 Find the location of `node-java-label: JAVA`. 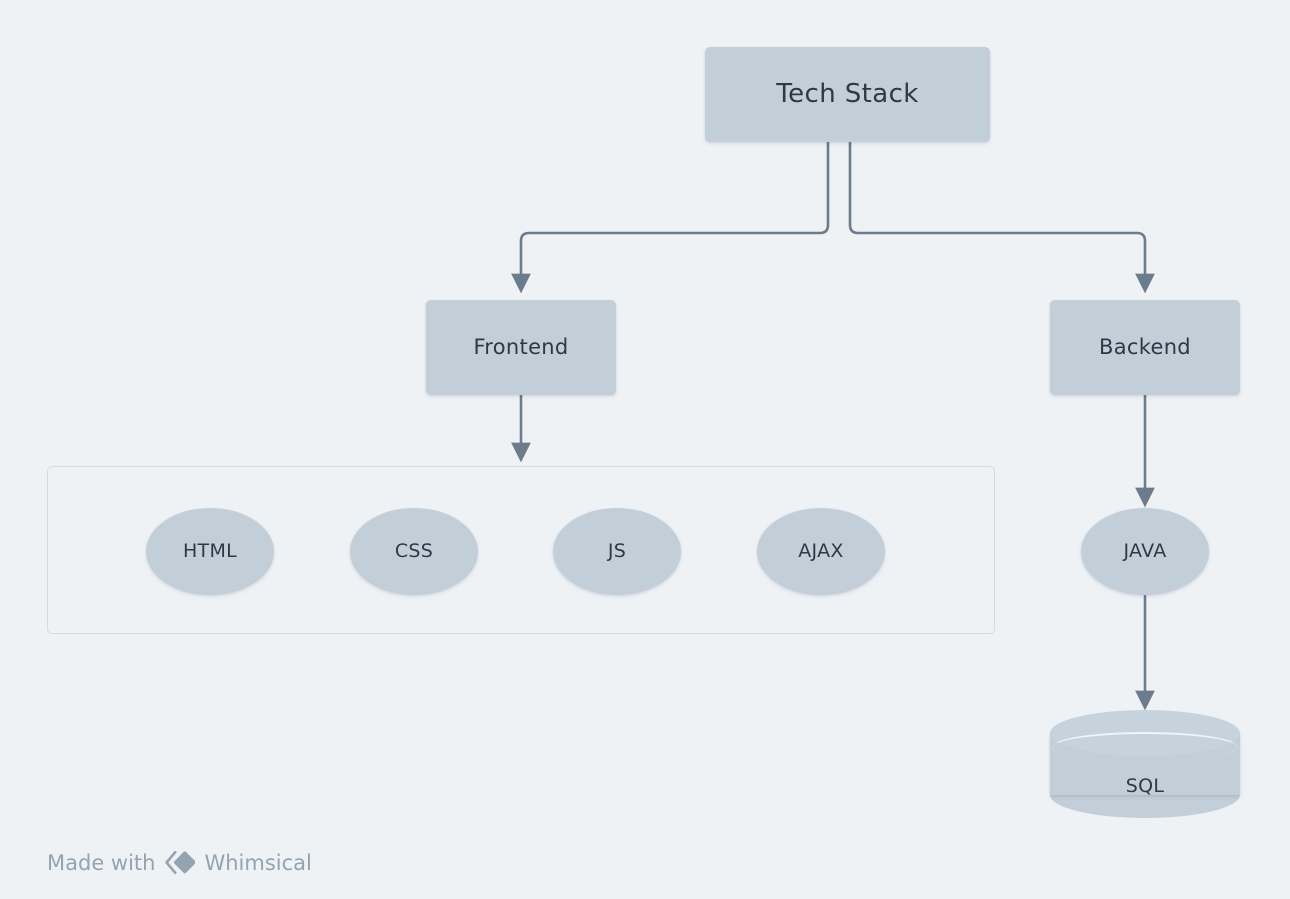

node-java-label: JAVA is located at coordinates (1145, 550).